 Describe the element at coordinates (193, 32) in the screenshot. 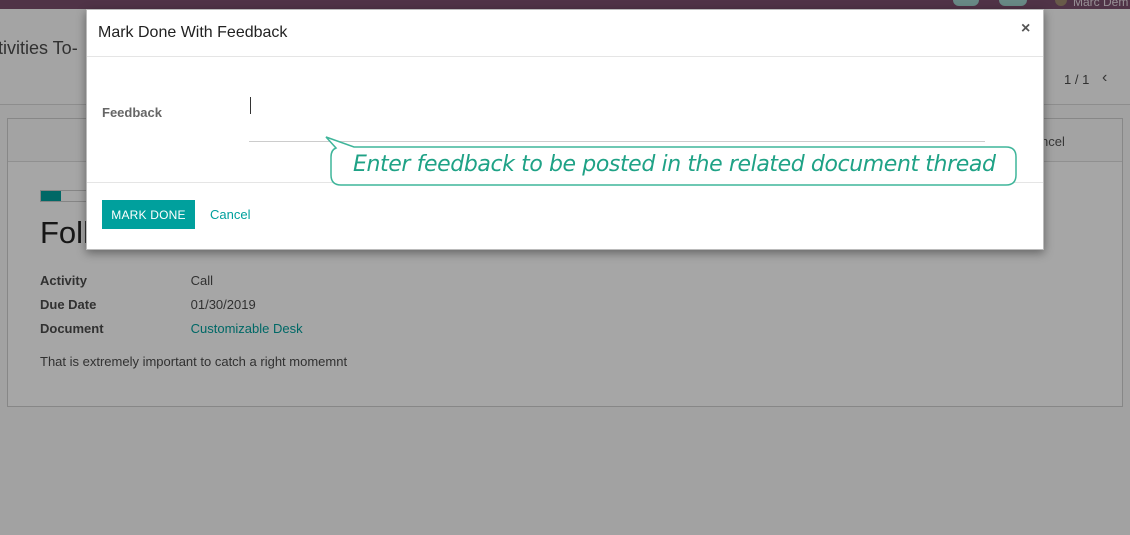

I see `modal-title: Mark Done With Feedback` at that location.